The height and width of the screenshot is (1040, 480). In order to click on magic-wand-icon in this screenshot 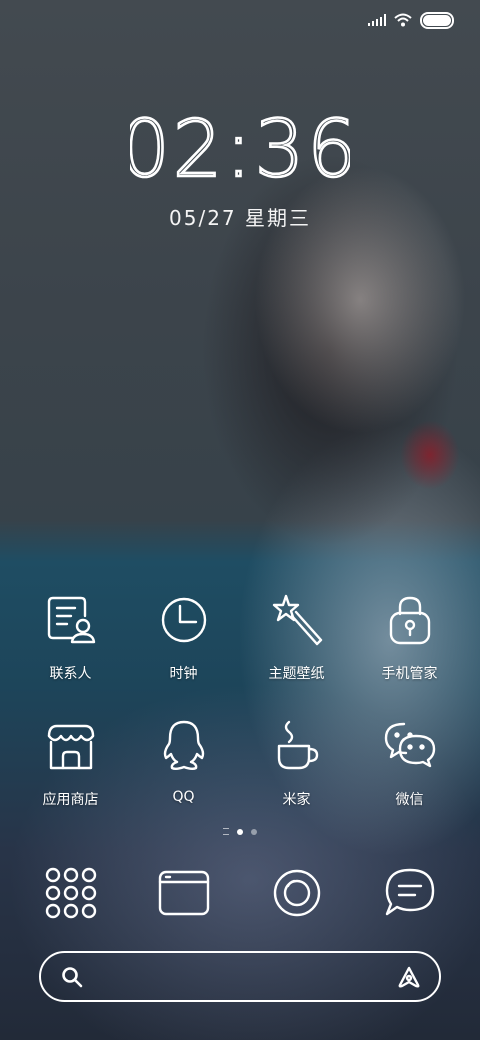, I will do `click(297, 620)`.